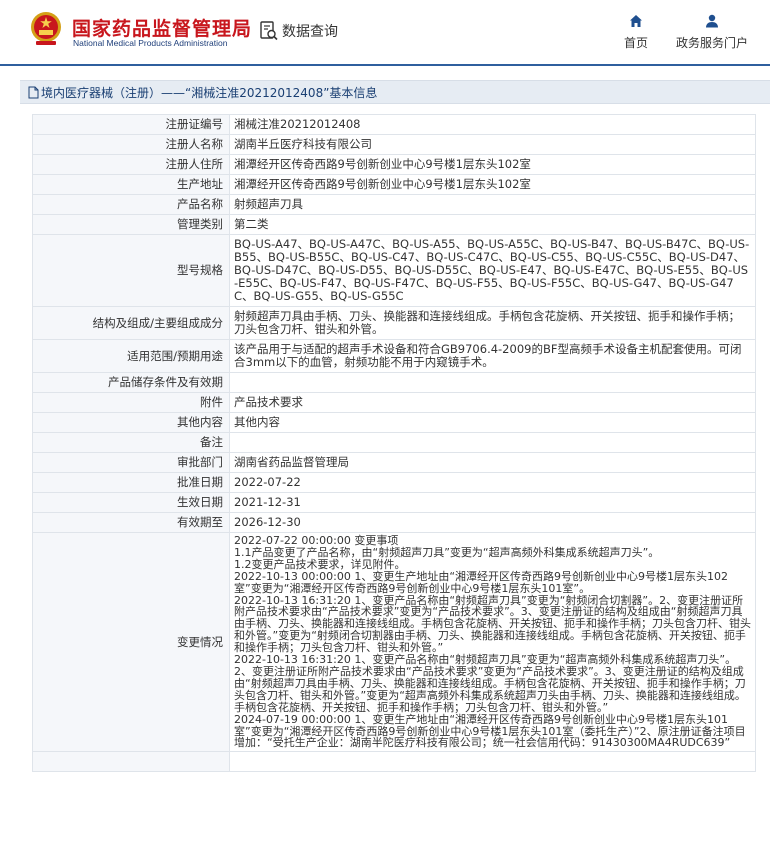 The height and width of the screenshot is (849, 770). I want to click on field-value: 湖南半丘医疗科技有限公司, so click(492, 144).